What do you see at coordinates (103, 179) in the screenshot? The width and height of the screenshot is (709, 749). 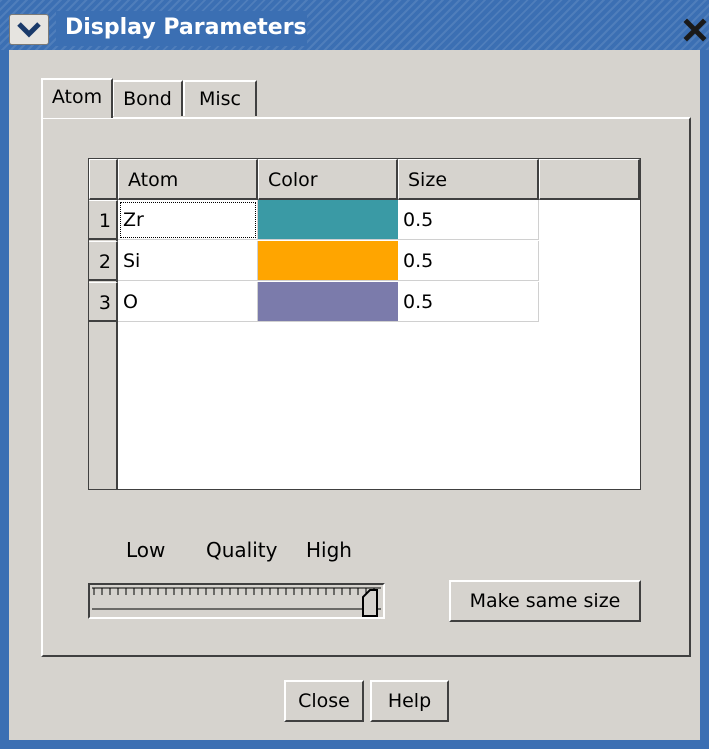 I see `corner-header` at bounding box center [103, 179].